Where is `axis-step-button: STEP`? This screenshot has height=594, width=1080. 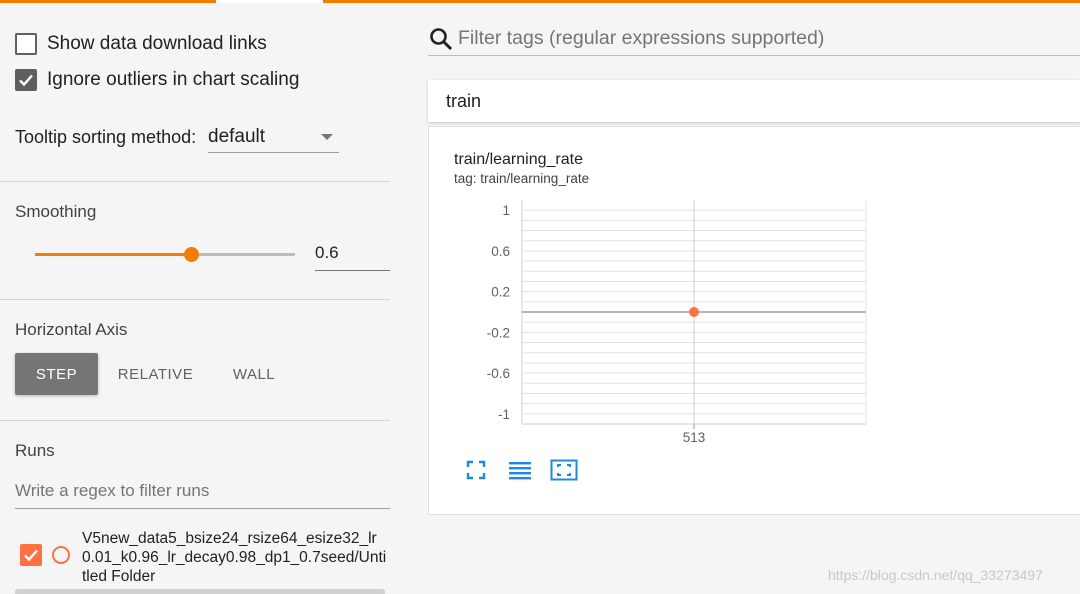
axis-step-button: STEP is located at coordinates (56, 374).